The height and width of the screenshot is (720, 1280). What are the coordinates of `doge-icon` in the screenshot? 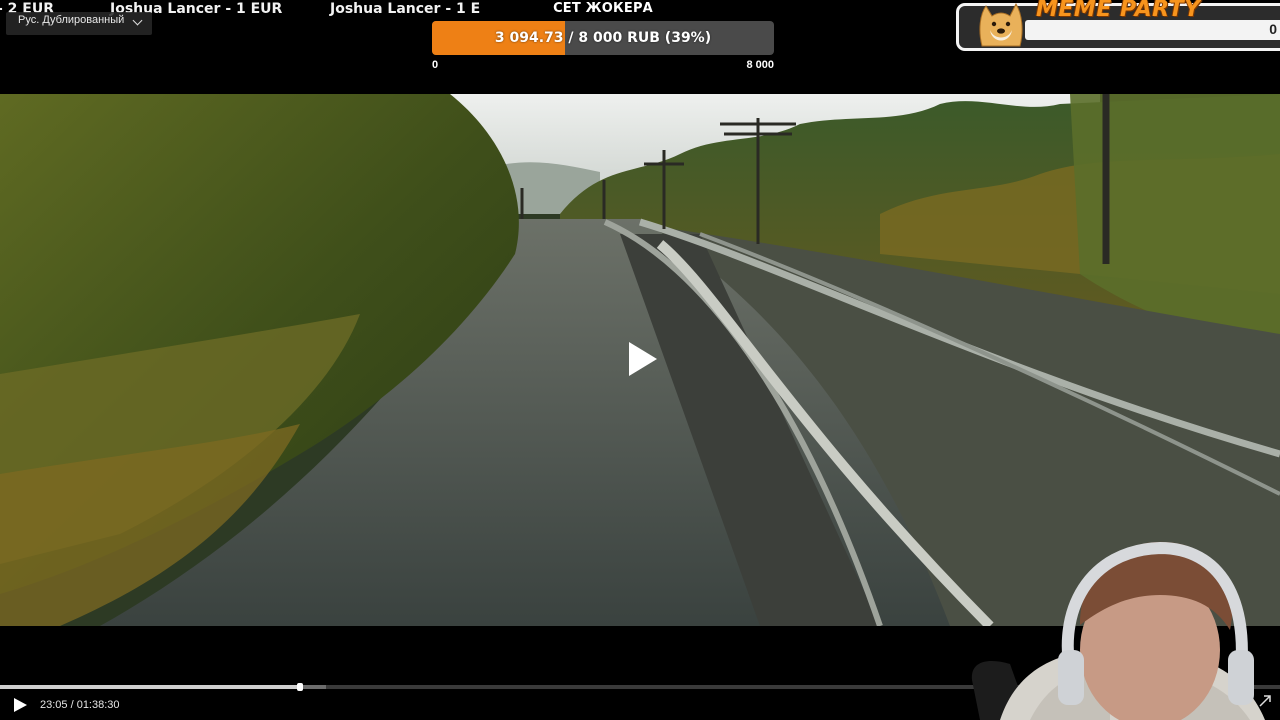 It's located at (1001, 24).